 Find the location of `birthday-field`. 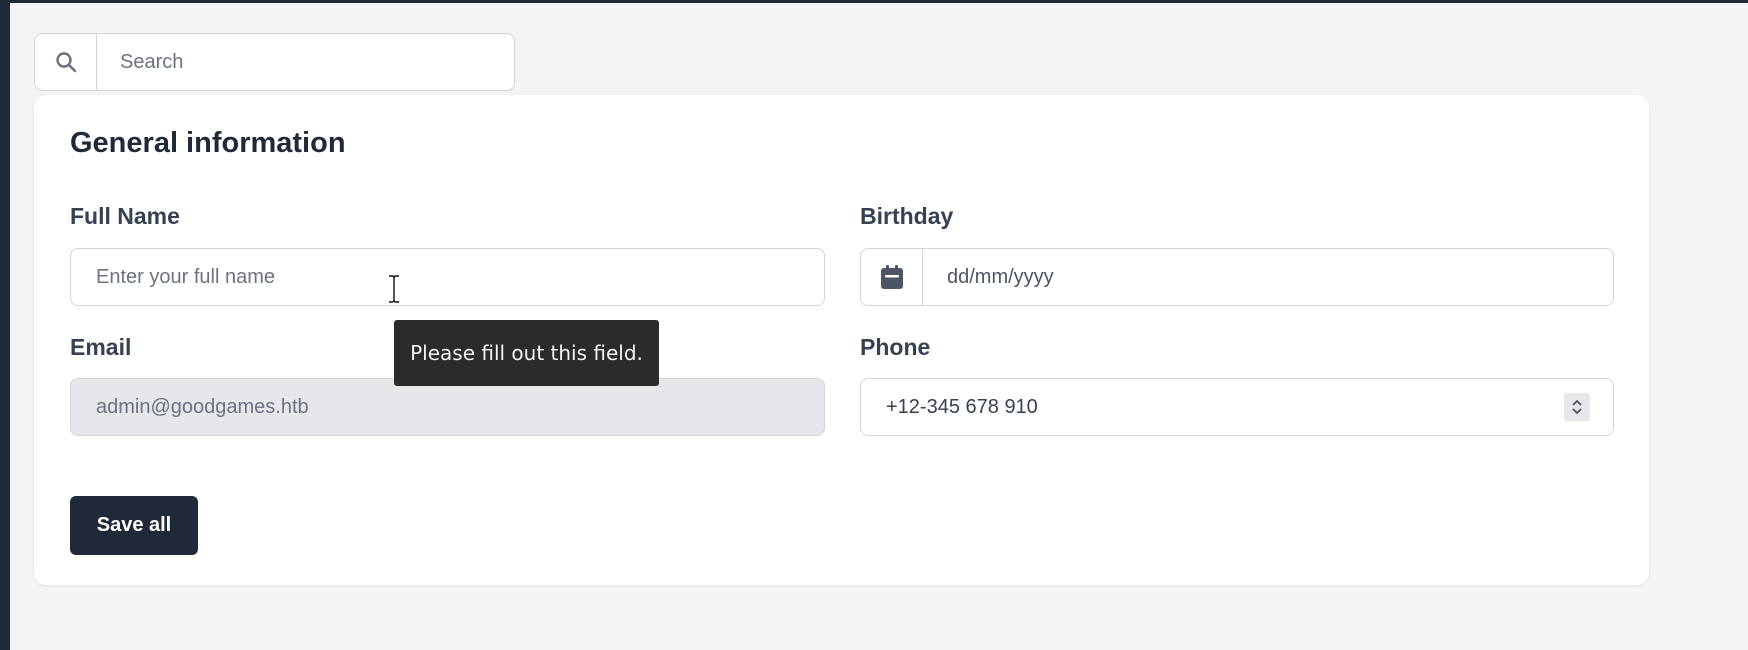

birthday-field is located at coordinates (1237, 277).